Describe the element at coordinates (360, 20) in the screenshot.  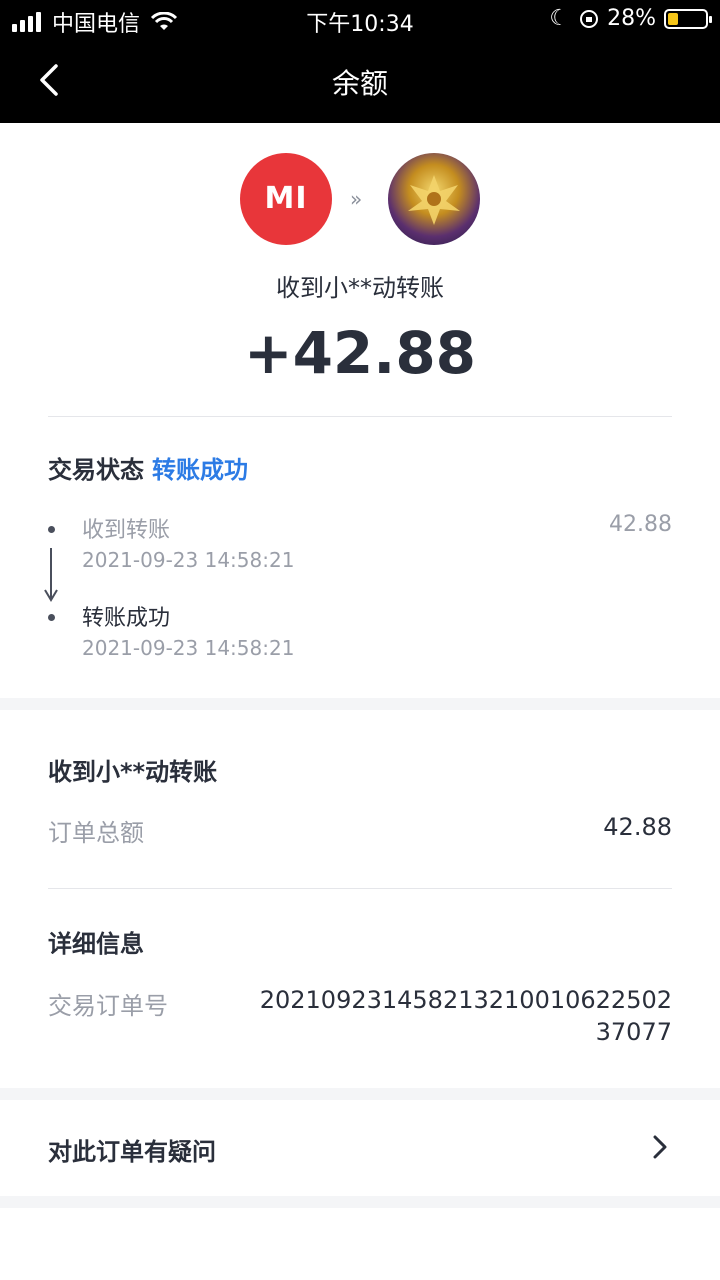
I see `status-bar: 中国电信 下午10:34 ☾ 28%` at that location.